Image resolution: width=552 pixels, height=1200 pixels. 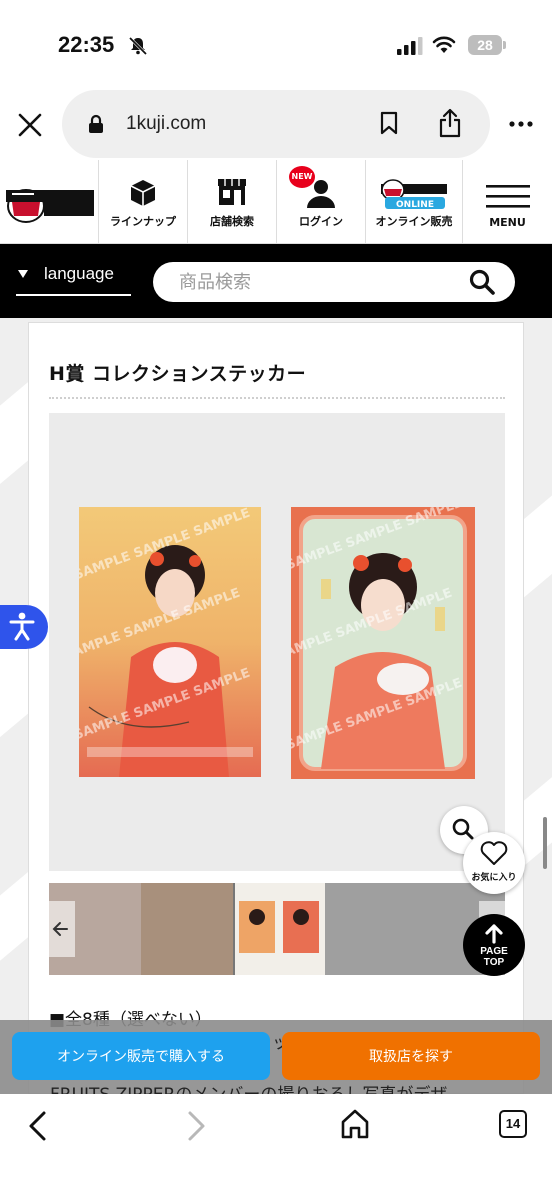 I want to click on url-text: 1kuji.com, so click(x=166, y=123).